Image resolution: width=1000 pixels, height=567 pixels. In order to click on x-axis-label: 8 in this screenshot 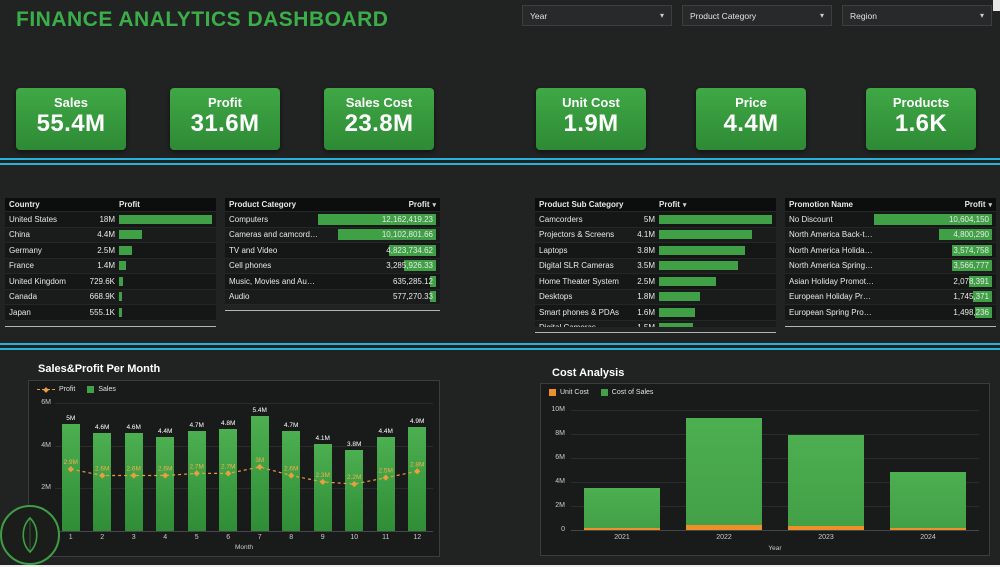, I will do `click(291, 537)`.